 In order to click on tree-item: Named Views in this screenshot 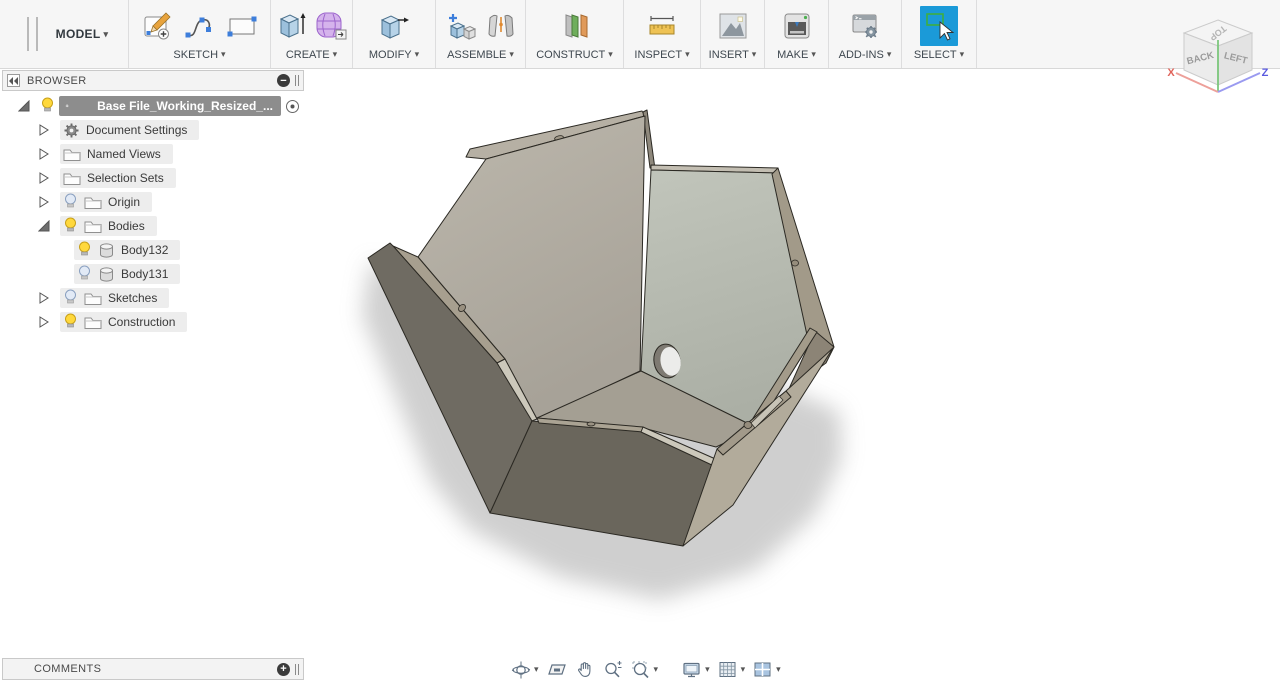, I will do `click(116, 154)`.